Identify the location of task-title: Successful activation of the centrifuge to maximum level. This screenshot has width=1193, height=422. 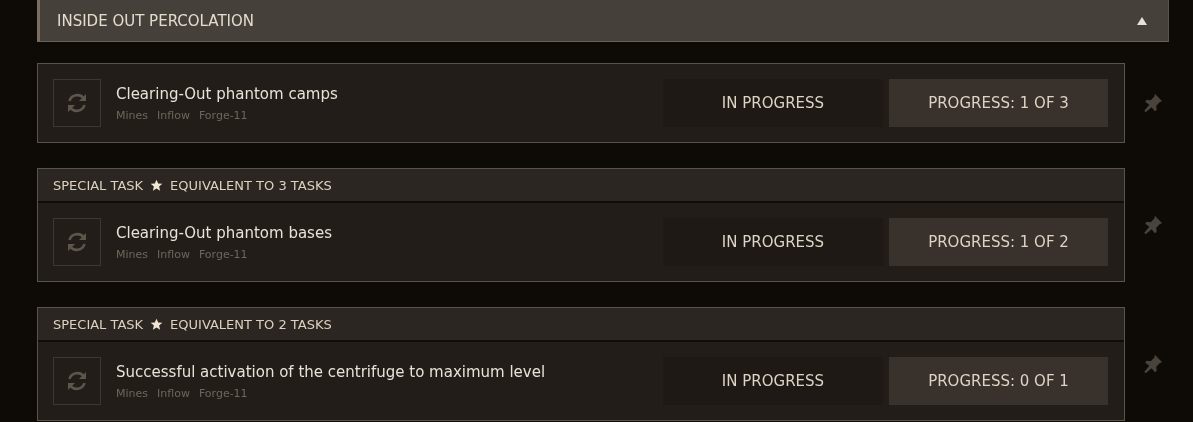
(331, 371).